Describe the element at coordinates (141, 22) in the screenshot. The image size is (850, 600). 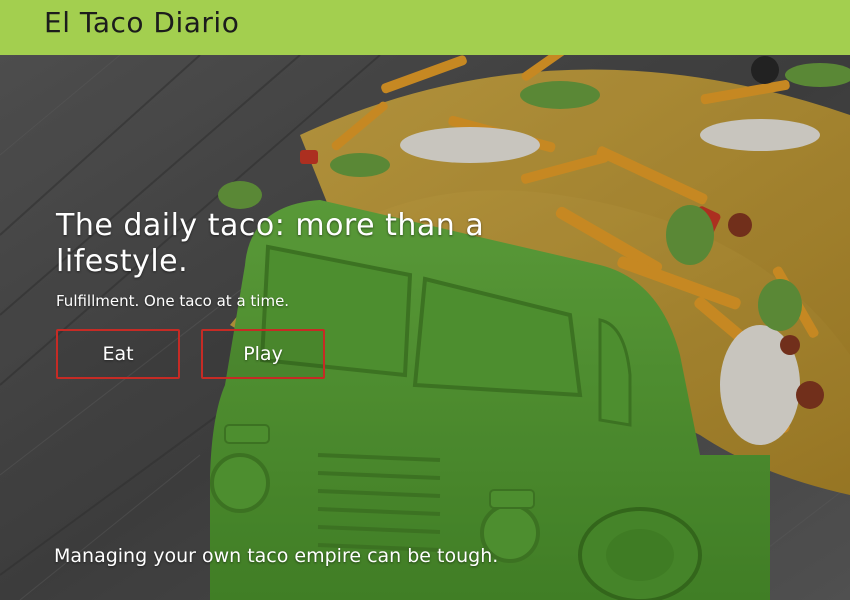
I see `site-title: El Taco Diario` at that location.